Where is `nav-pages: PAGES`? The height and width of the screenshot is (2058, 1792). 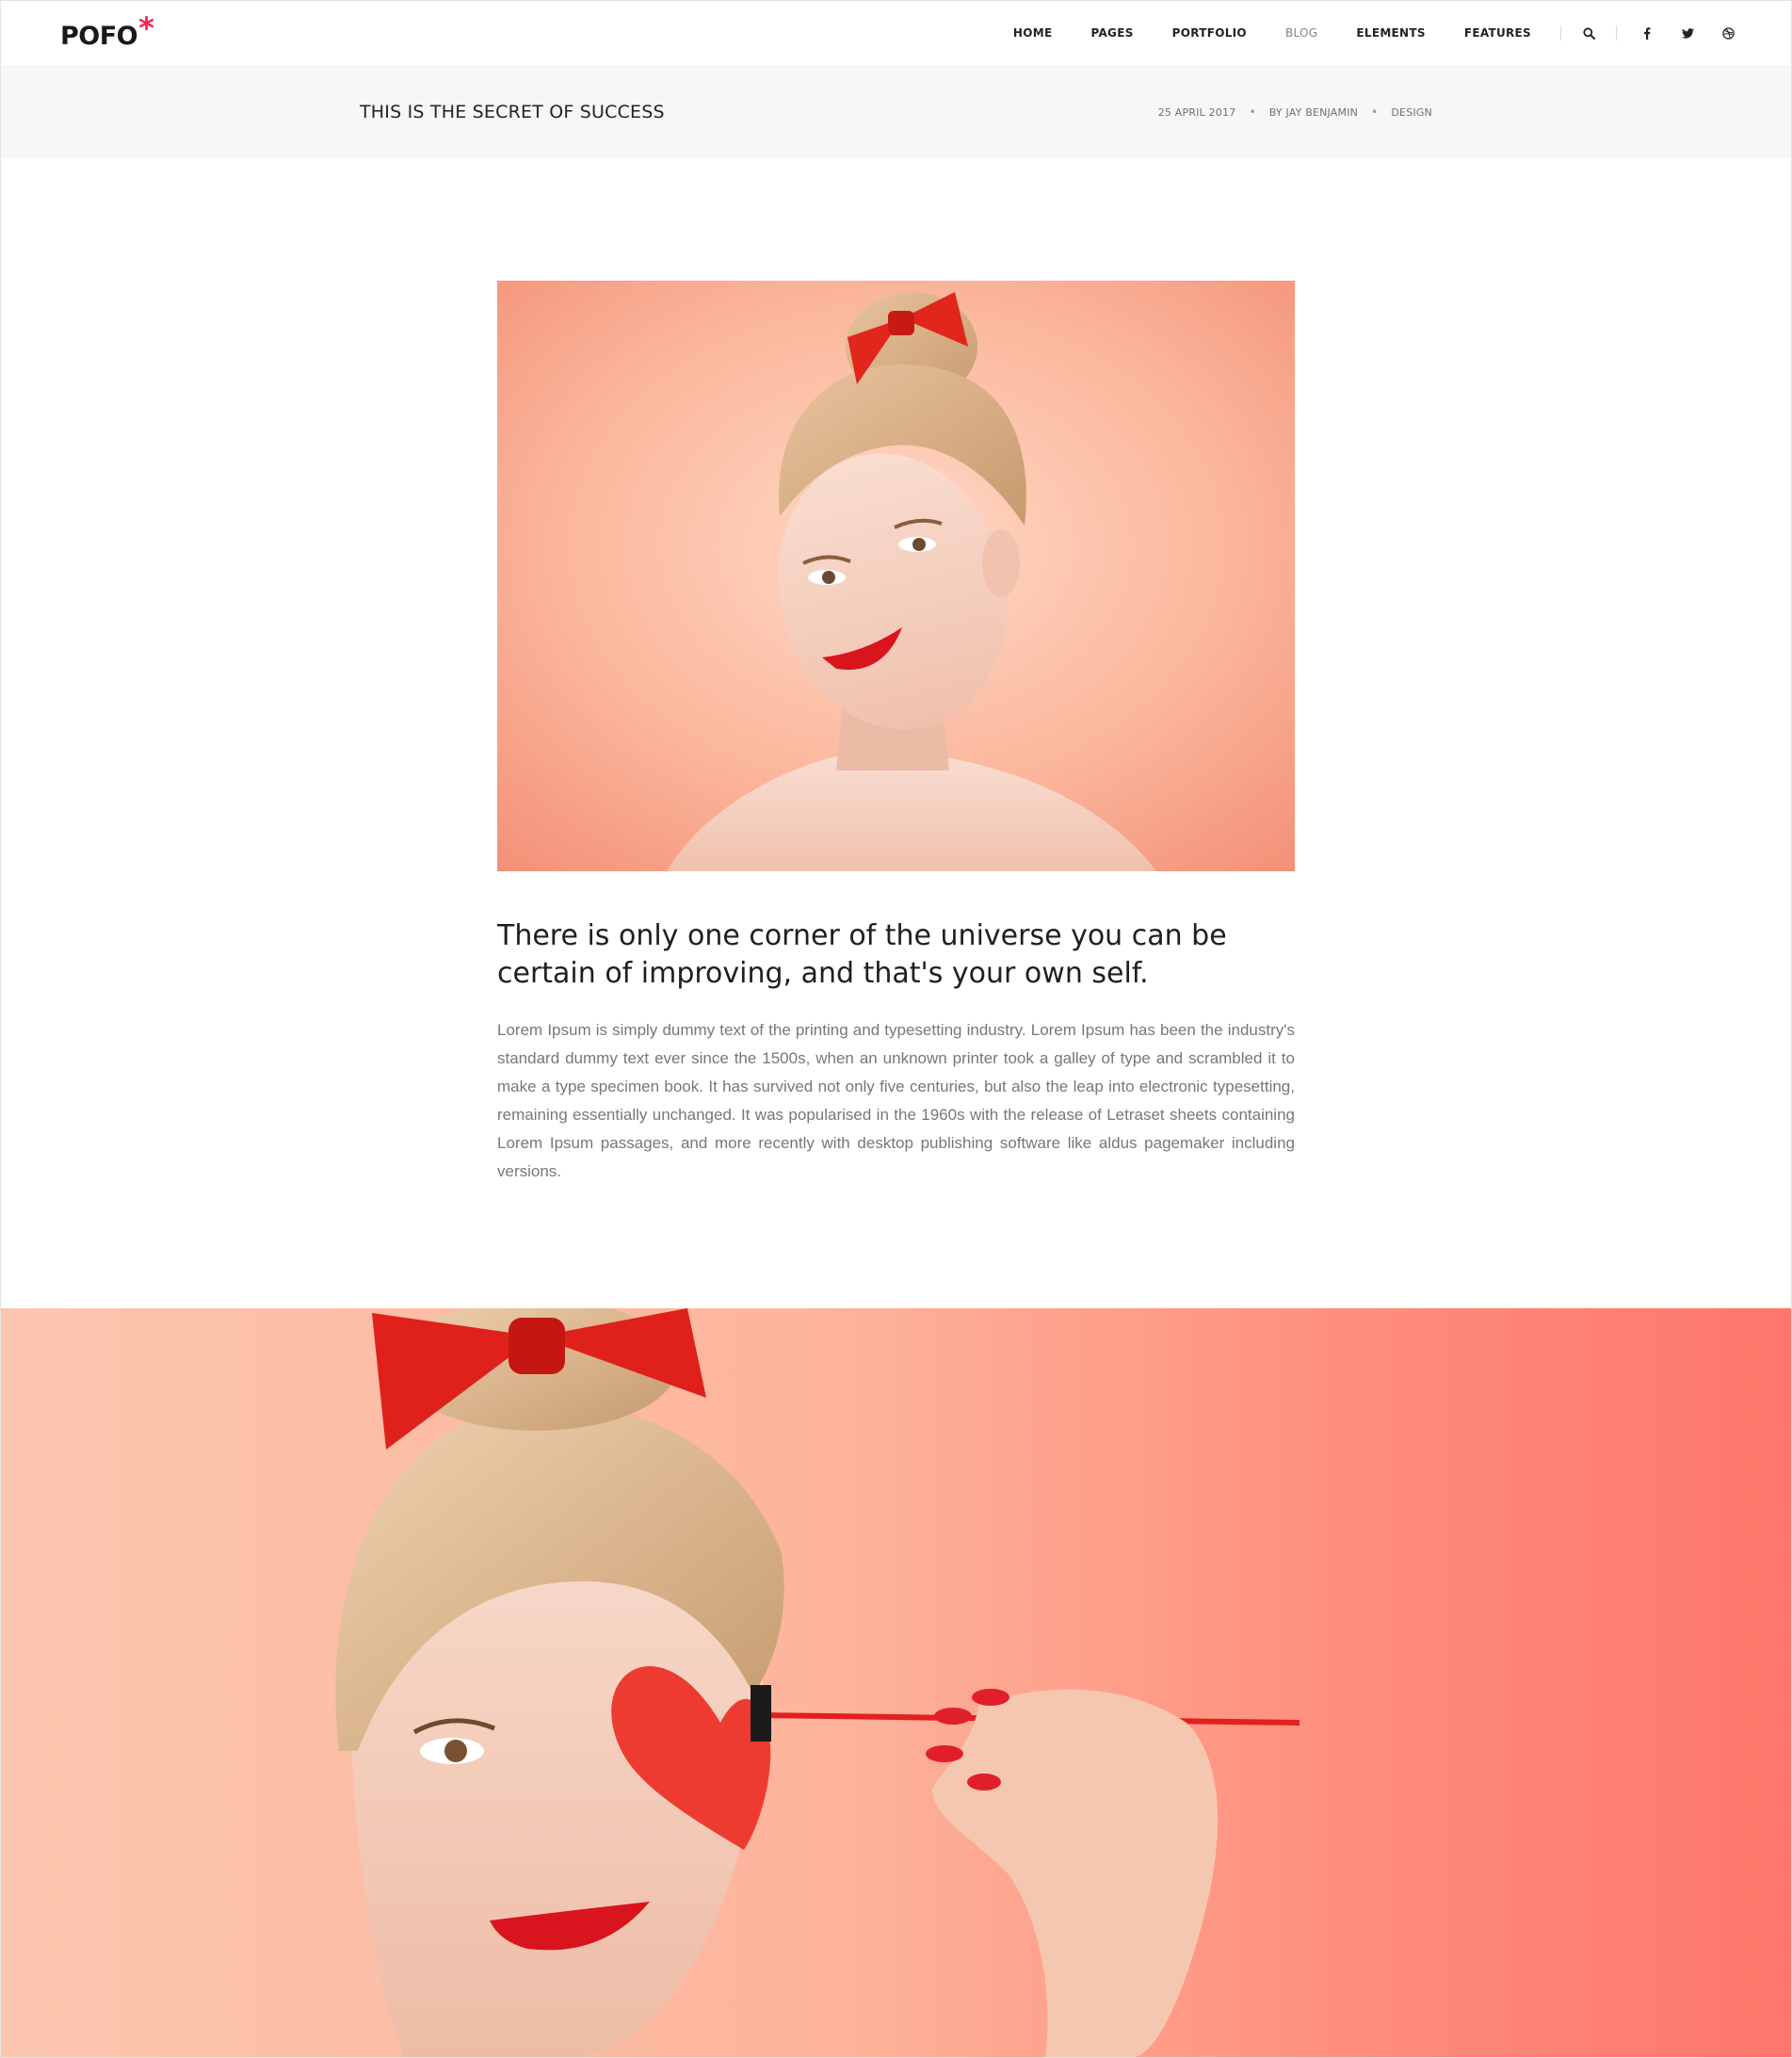 nav-pages: PAGES is located at coordinates (1111, 33).